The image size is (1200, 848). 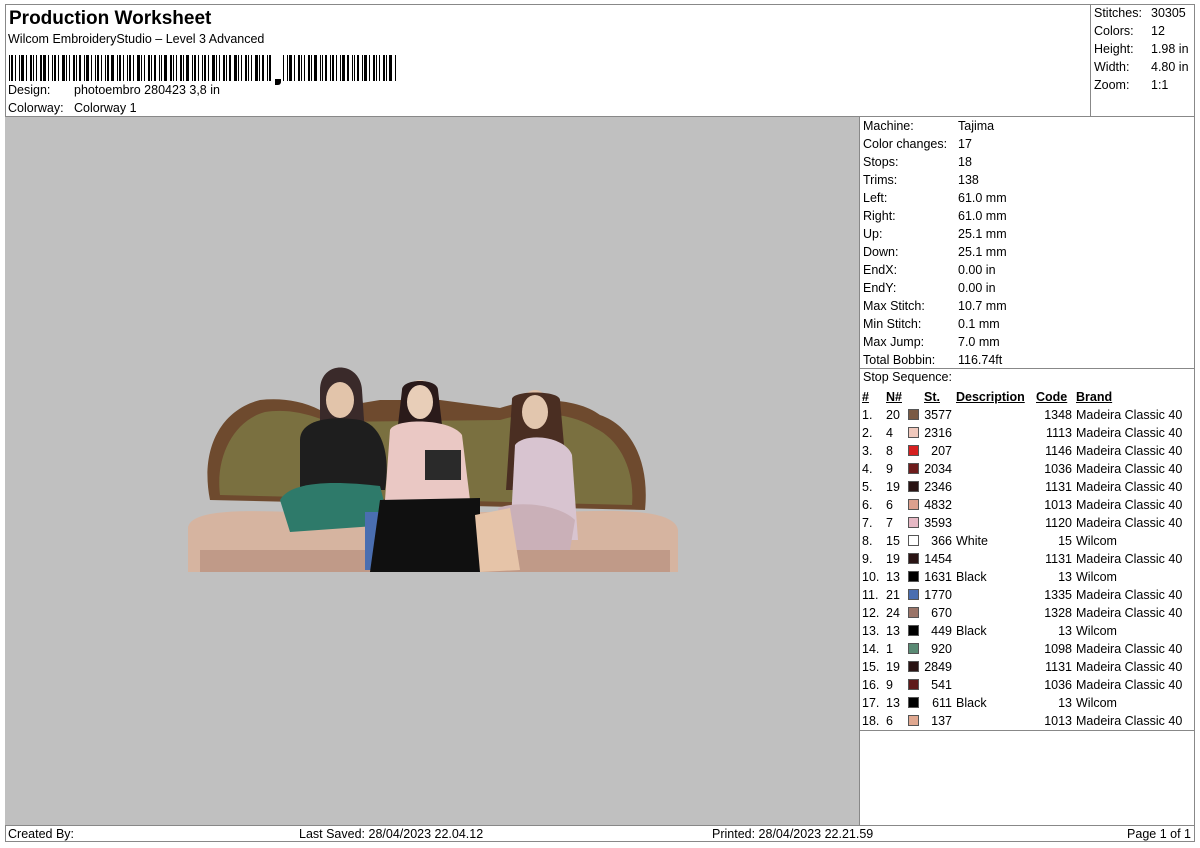 I want to click on thread-code: 15, so click(x=1065, y=541).